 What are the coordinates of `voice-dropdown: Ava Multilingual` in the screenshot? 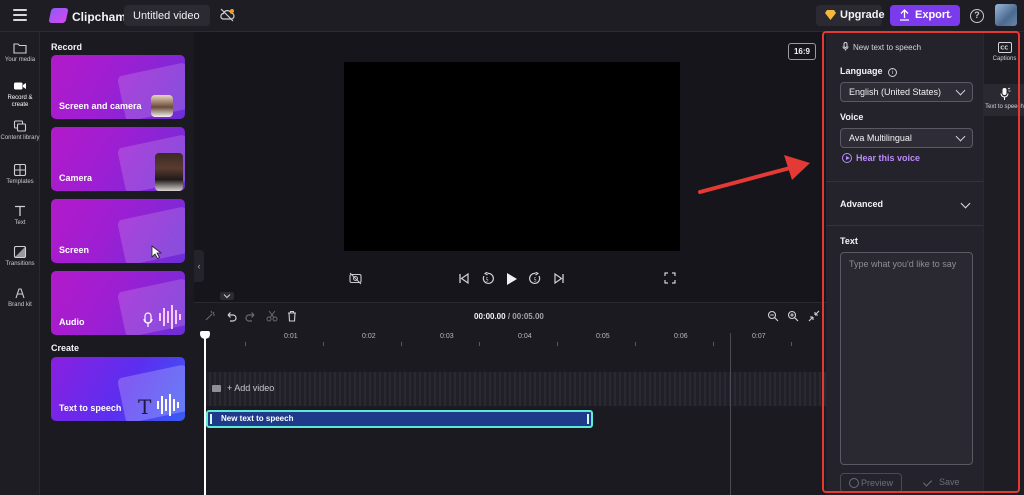 It's located at (906, 138).